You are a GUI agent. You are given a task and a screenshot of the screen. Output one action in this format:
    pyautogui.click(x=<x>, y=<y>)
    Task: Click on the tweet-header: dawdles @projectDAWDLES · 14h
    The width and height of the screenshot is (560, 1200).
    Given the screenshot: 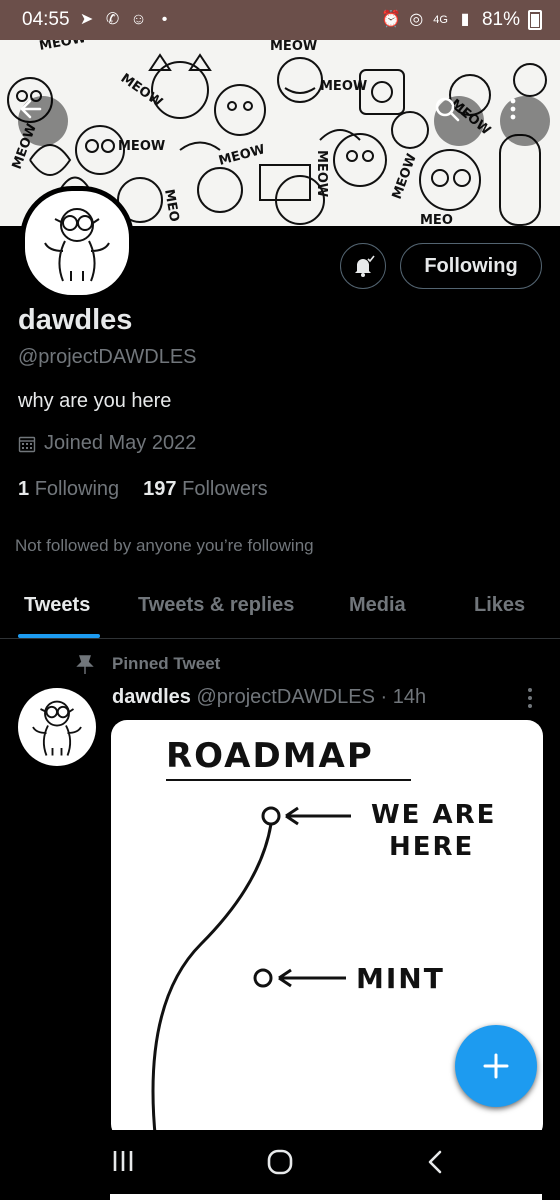 What is the action you would take?
    pyautogui.click(x=269, y=697)
    